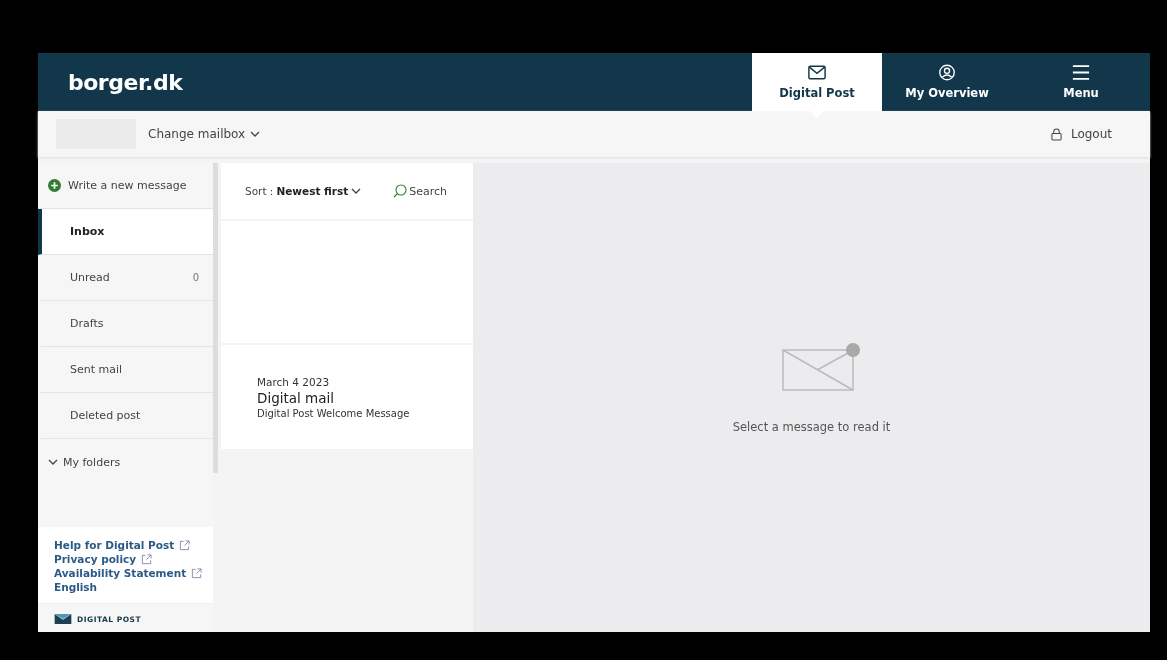  What do you see at coordinates (819, 366) in the screenshot?
I see `envelope-notification-icon` at bounding box center [819, 366].